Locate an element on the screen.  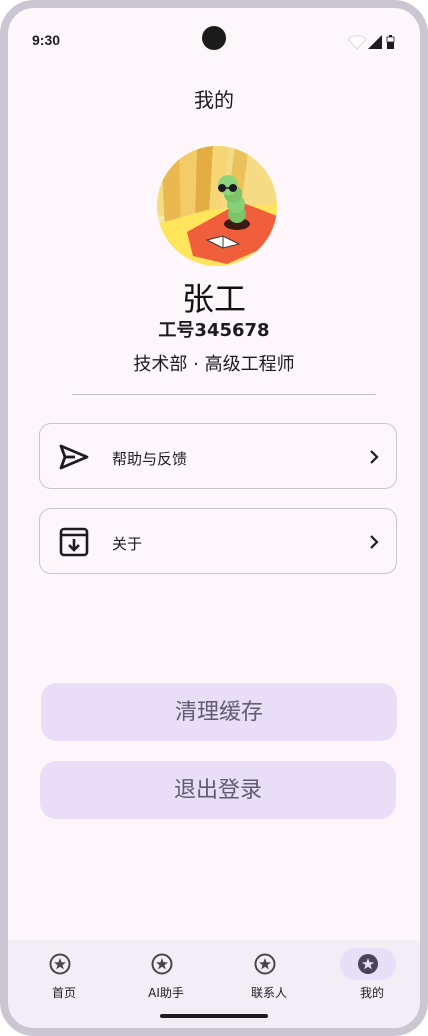
archive-icon is located at coordinates (74, 542).